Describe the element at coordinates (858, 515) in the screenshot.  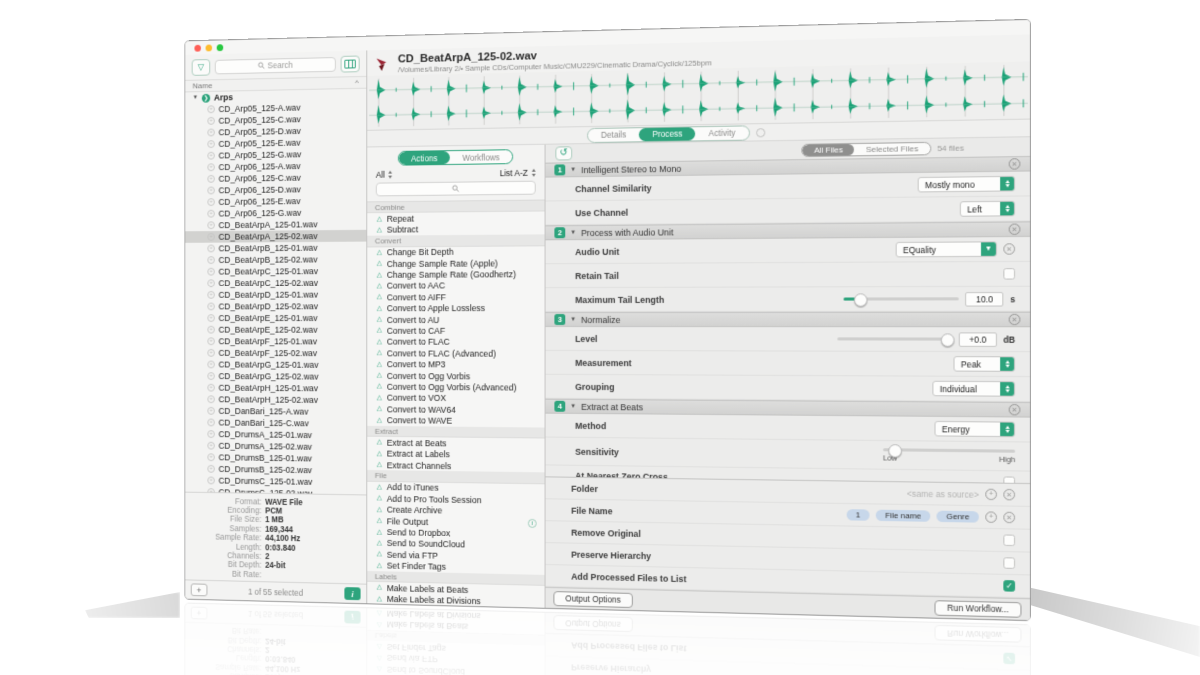
I see `filename-token: 1` at that location.